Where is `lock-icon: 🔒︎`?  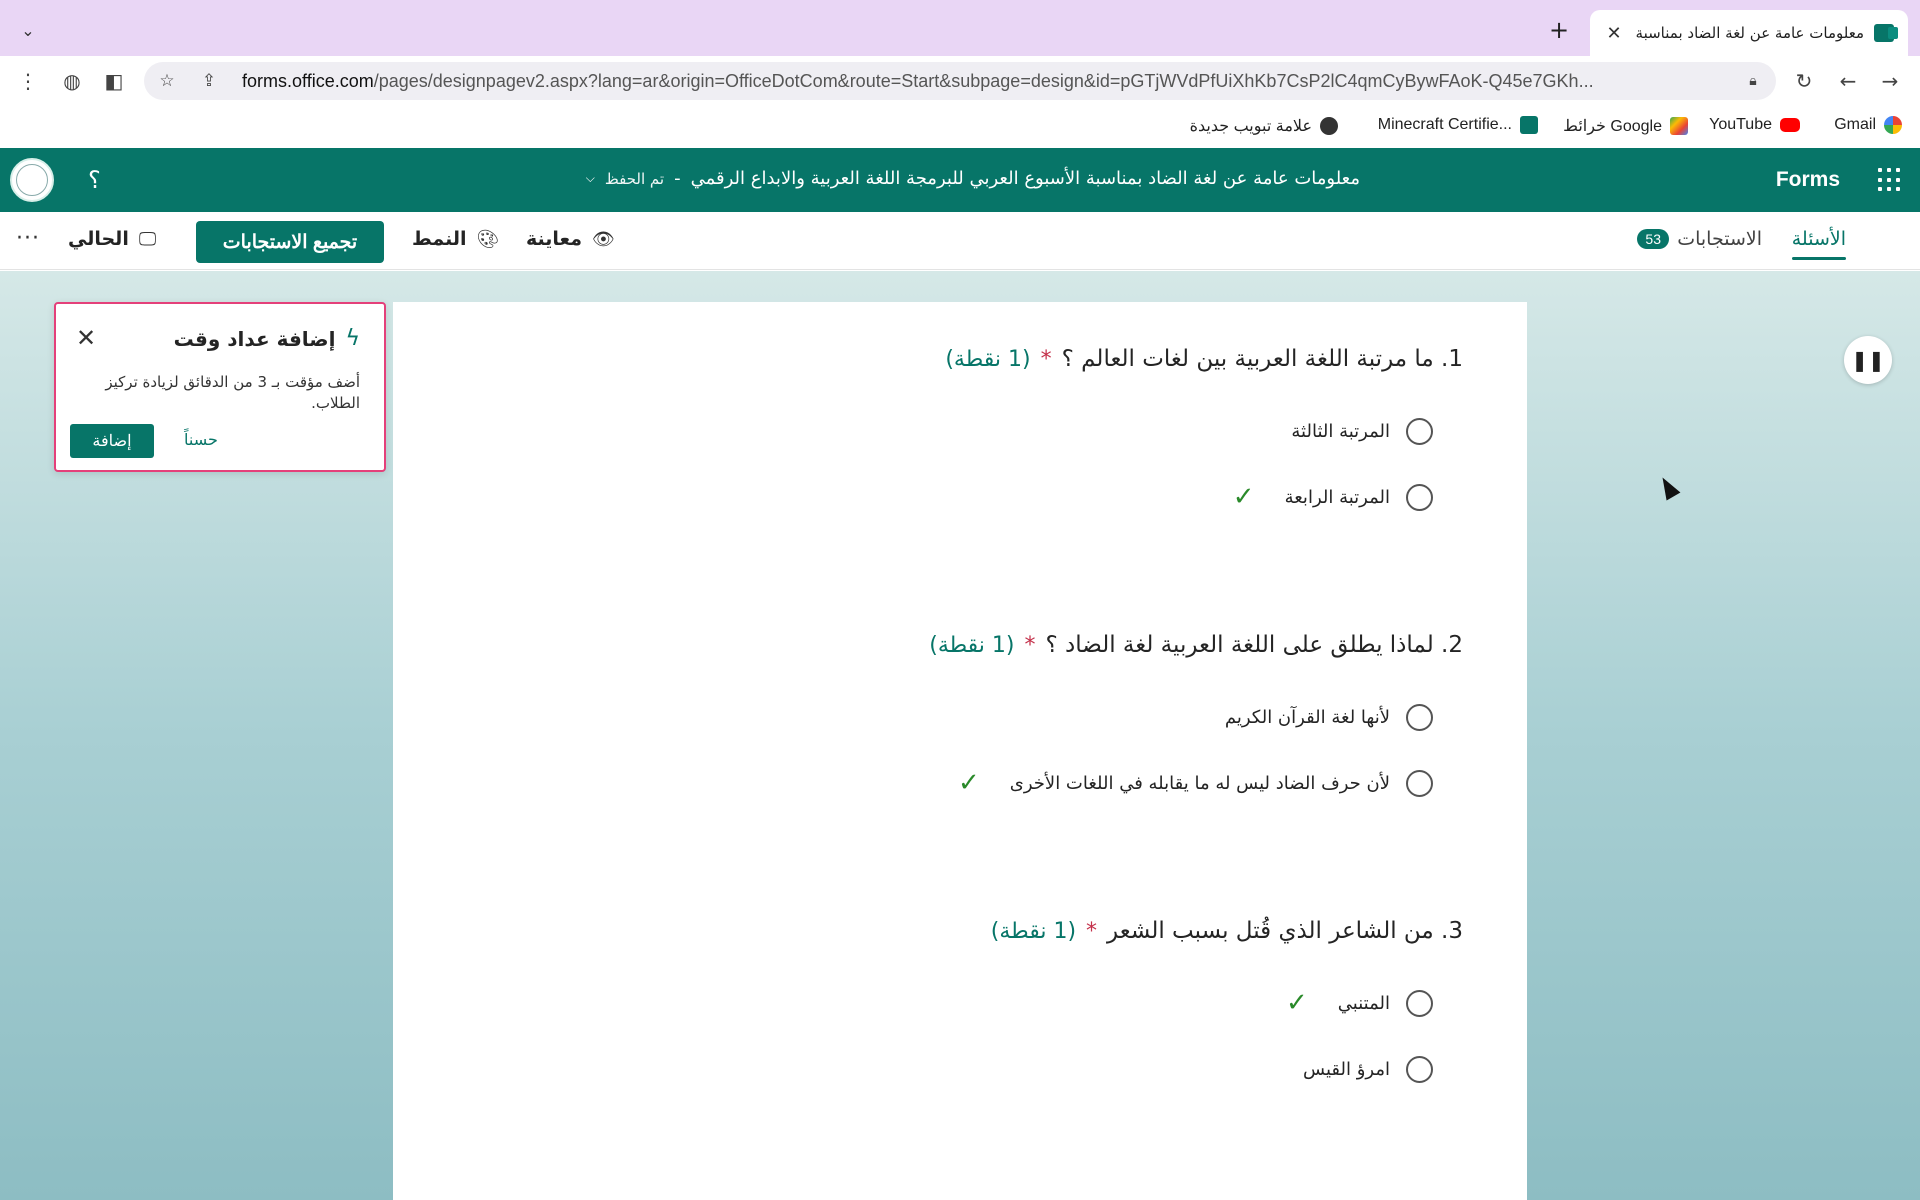 lock-icon: 🔒︎ is located at coordinates (1753, 81).